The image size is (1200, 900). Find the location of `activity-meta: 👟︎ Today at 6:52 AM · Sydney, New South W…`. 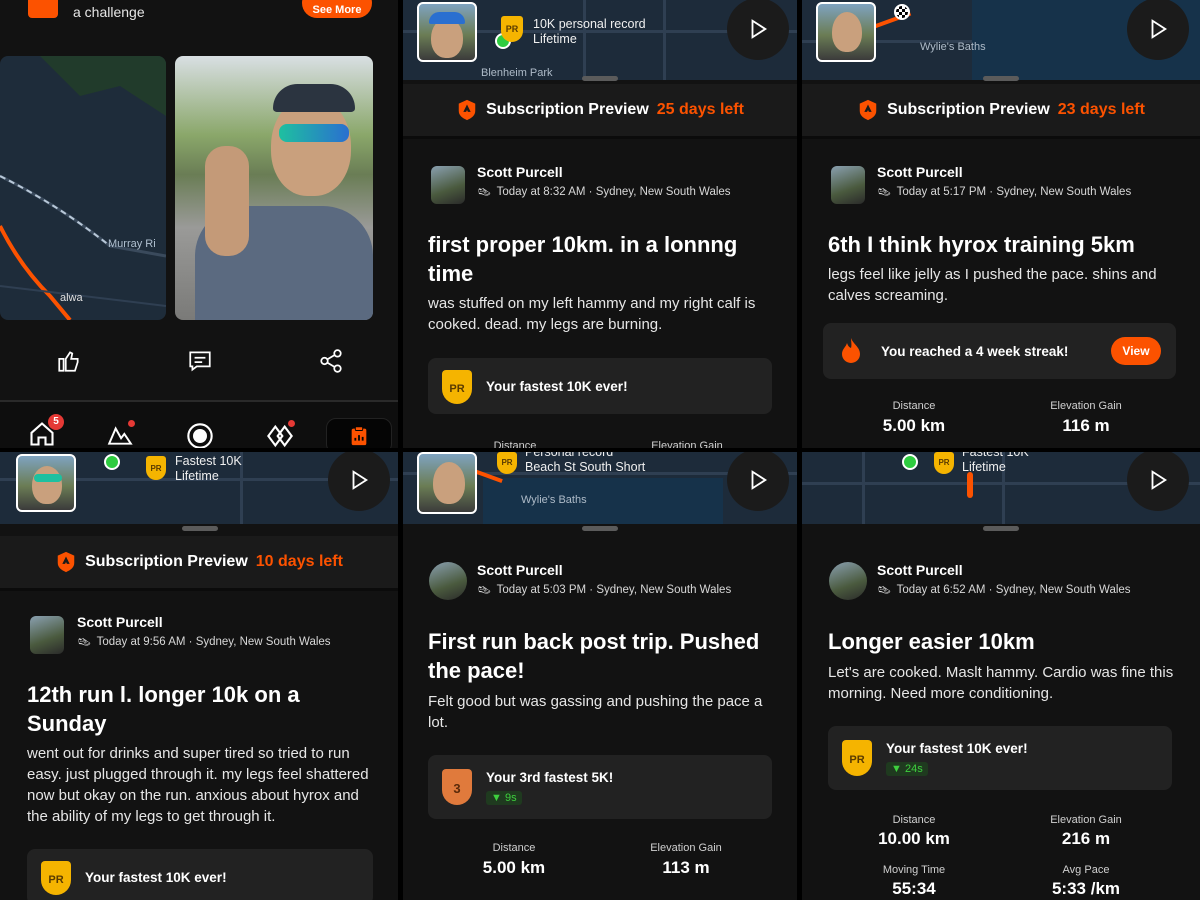

activity-meta: 👟︎ Today at 6:52 AM · Sydney, New South W… is located at coordinates (1004, 590).